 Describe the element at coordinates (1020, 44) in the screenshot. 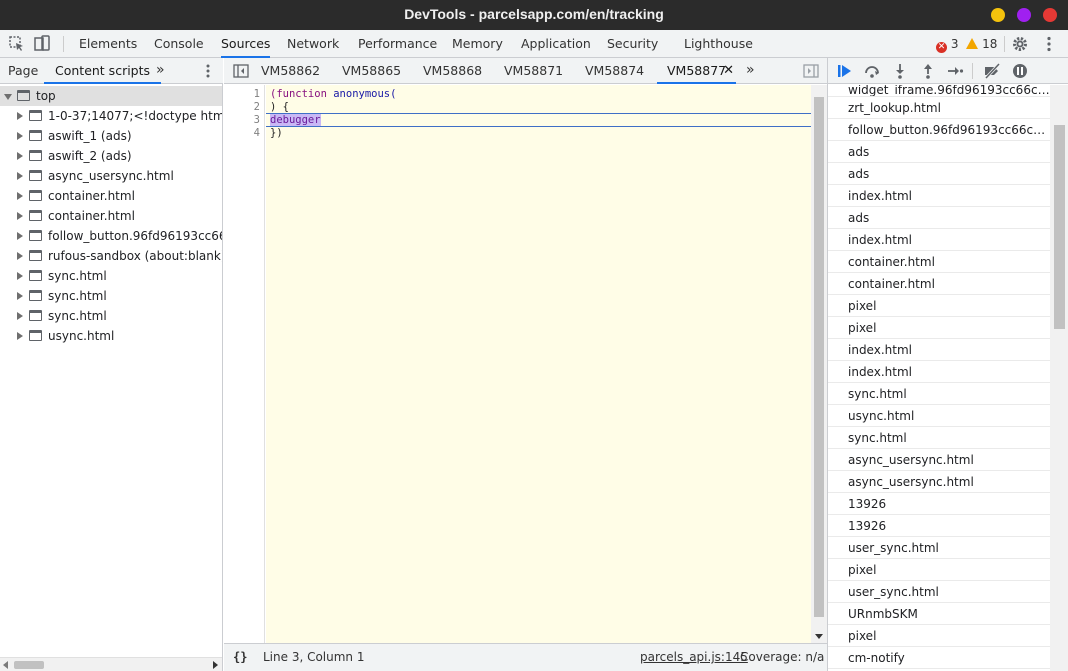

I see `gear-icon` at that location.